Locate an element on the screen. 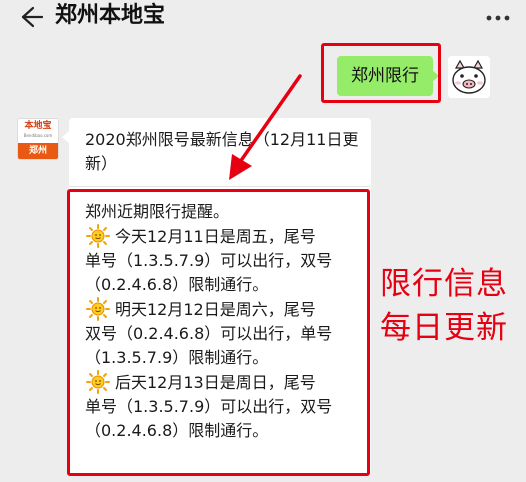 This screenshot has width=526, height=482. annotation-line-2: 每日更新 is located at coordinates (444, 328).